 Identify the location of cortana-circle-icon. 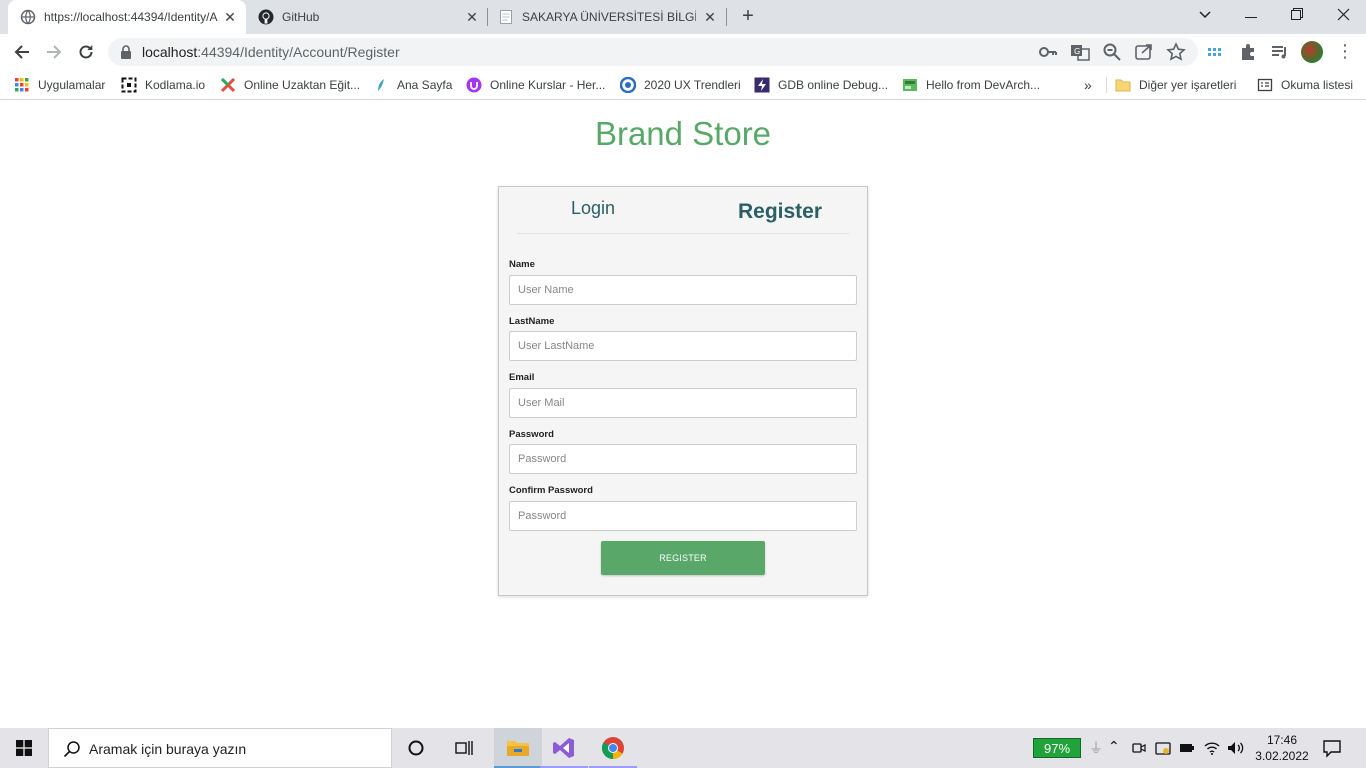
(416, 748).